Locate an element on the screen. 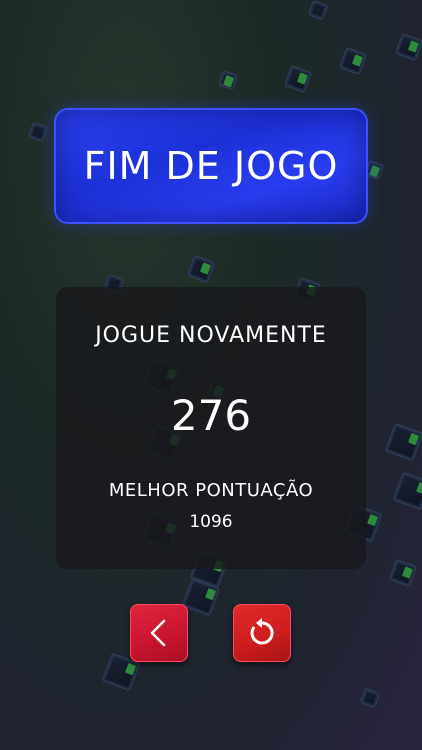  restart-icon is located at coordinates (262, 631).